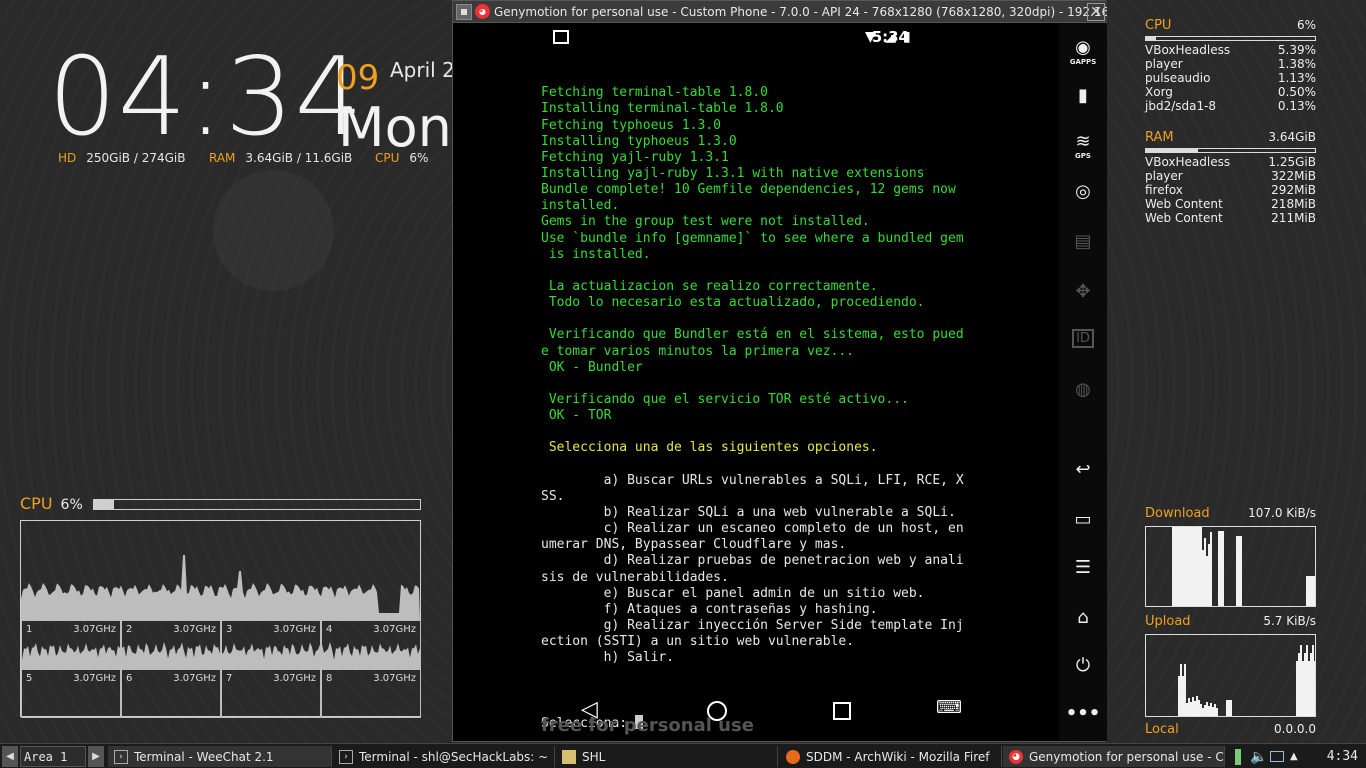  Describe the element at coordinates (1230, 621) in the screenshot. I see `upload-header: Upload 5.7 KiB/s` at that location.